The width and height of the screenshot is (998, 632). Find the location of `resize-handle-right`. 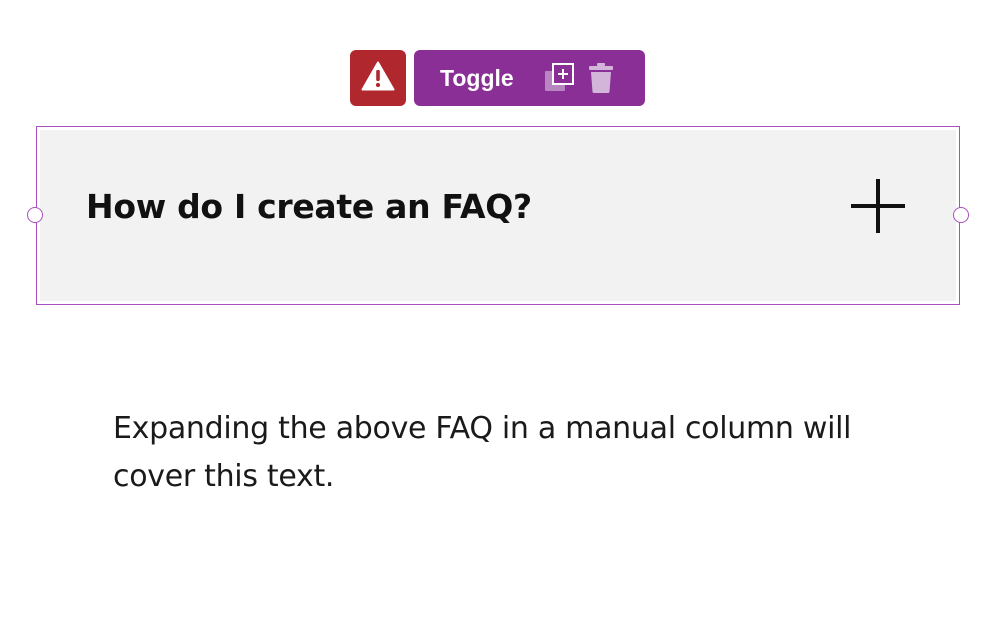

resize-handle-right is located at coordinates (961, 215).